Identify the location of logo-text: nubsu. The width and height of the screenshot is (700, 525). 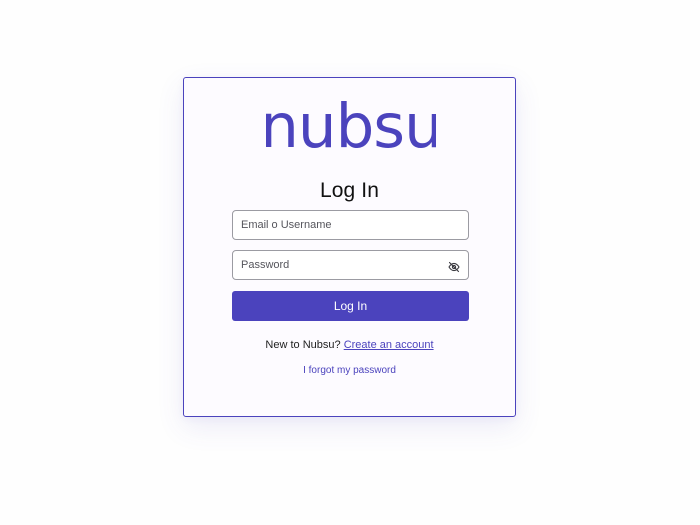
(351, 126).